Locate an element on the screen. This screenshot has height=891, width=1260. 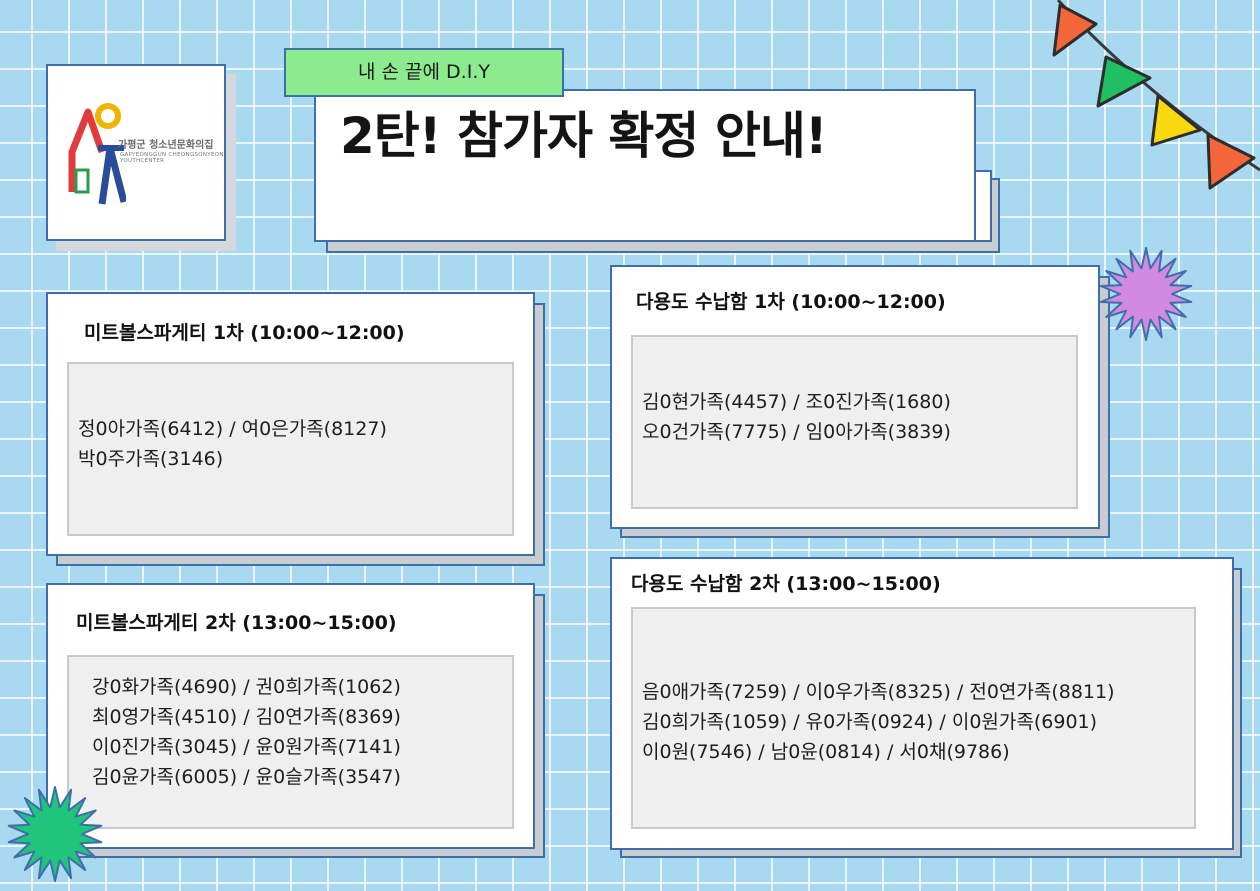
panel-title: 다용도 수납함 2차 (13:00~15:00) is located at coordinates (786, 584).